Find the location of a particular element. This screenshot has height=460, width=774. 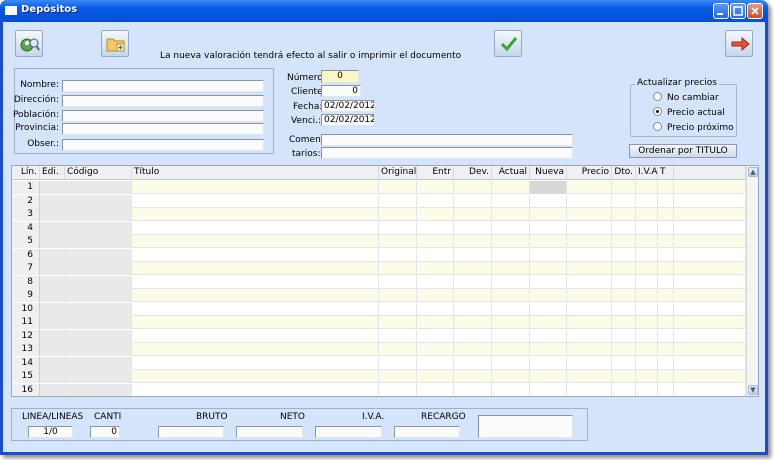

column-header-edi: Edi. is located at coordinates (52, 173).